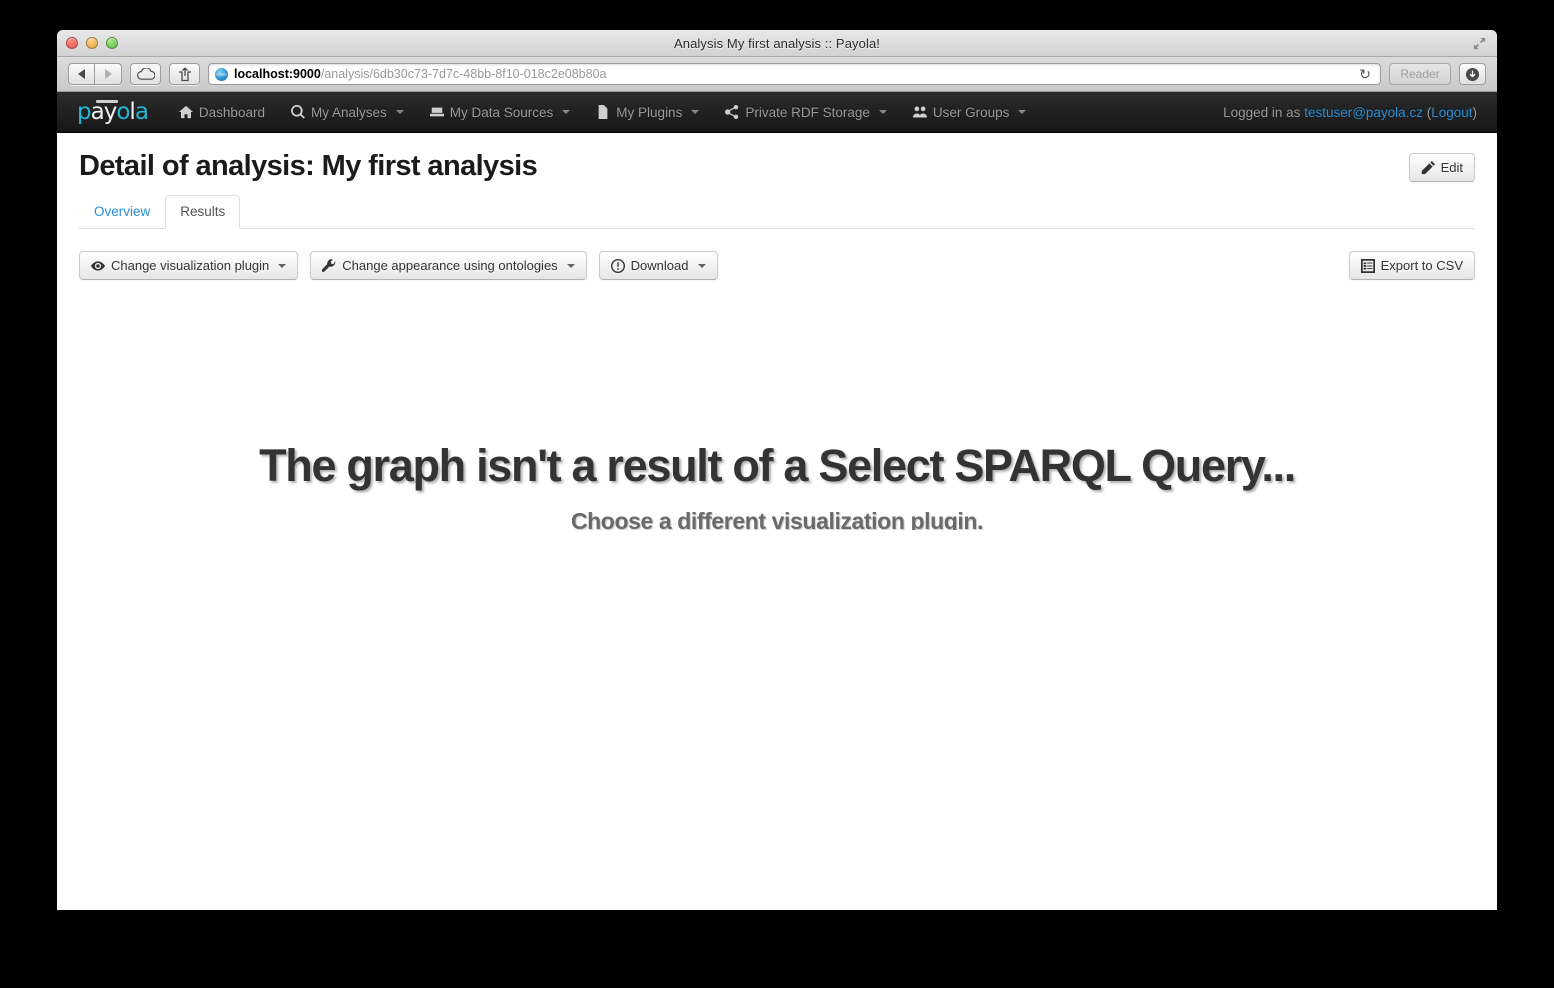 This screenshot has width=1554, height=988. What do you see at coordinates (1264, 112) in the screenshot?
I see `login-prefix: Logged in as` at bounding box center [1264, 112].